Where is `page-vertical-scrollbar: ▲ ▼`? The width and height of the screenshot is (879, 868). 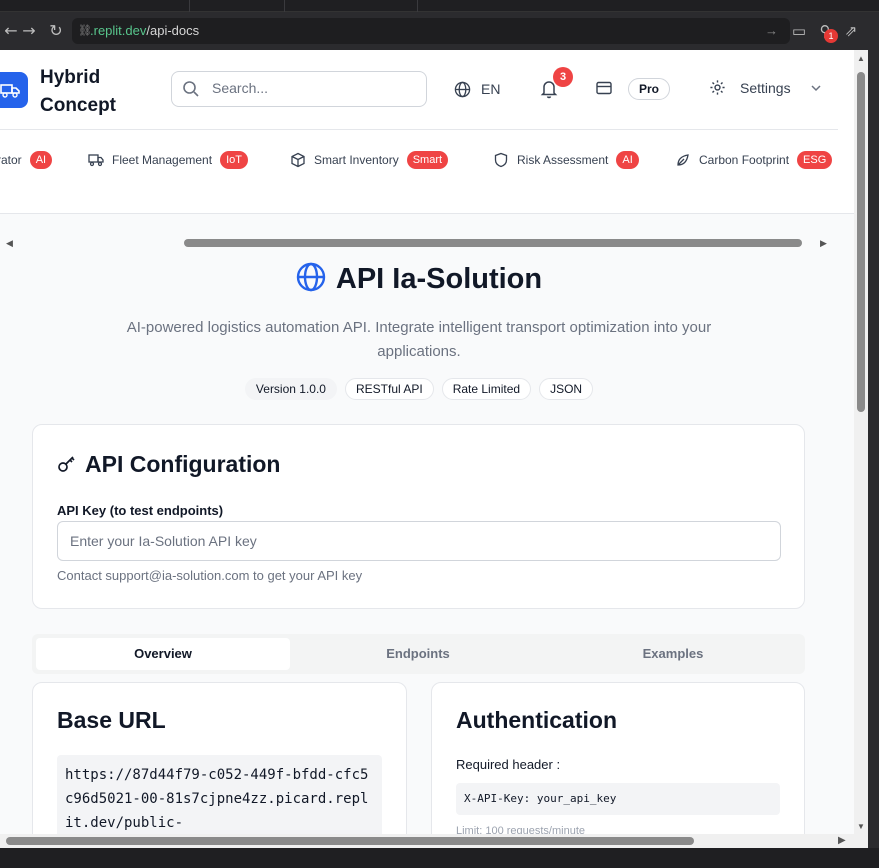 page-vertical-scrollbar: ▲ ▼ is located at coordinates (861, 443).